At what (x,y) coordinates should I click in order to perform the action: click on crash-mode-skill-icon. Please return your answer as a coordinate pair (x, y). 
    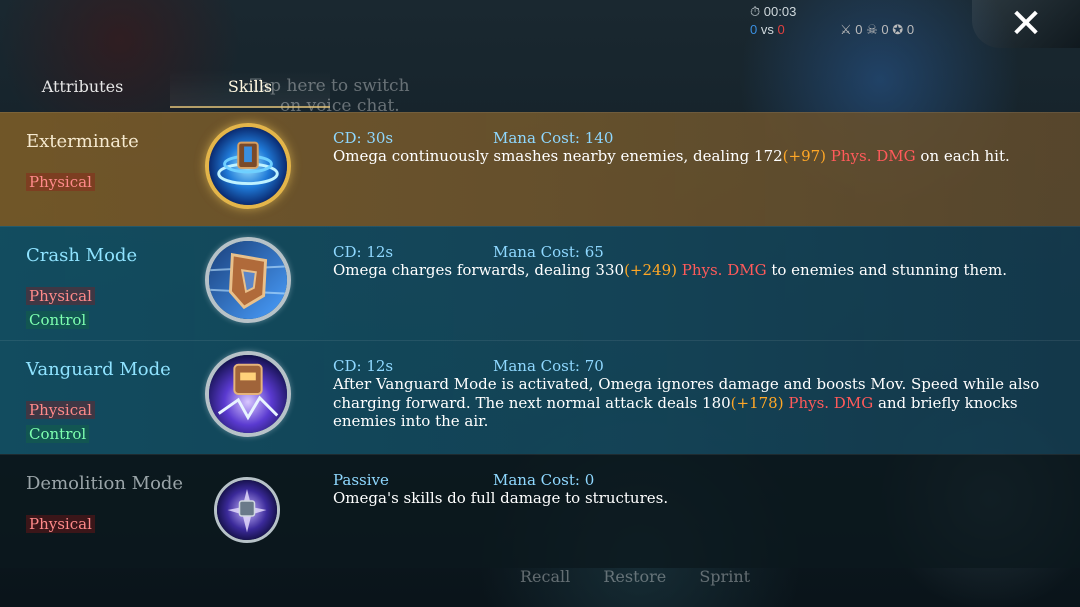
    Looking at the image, I should click on (248, 280).